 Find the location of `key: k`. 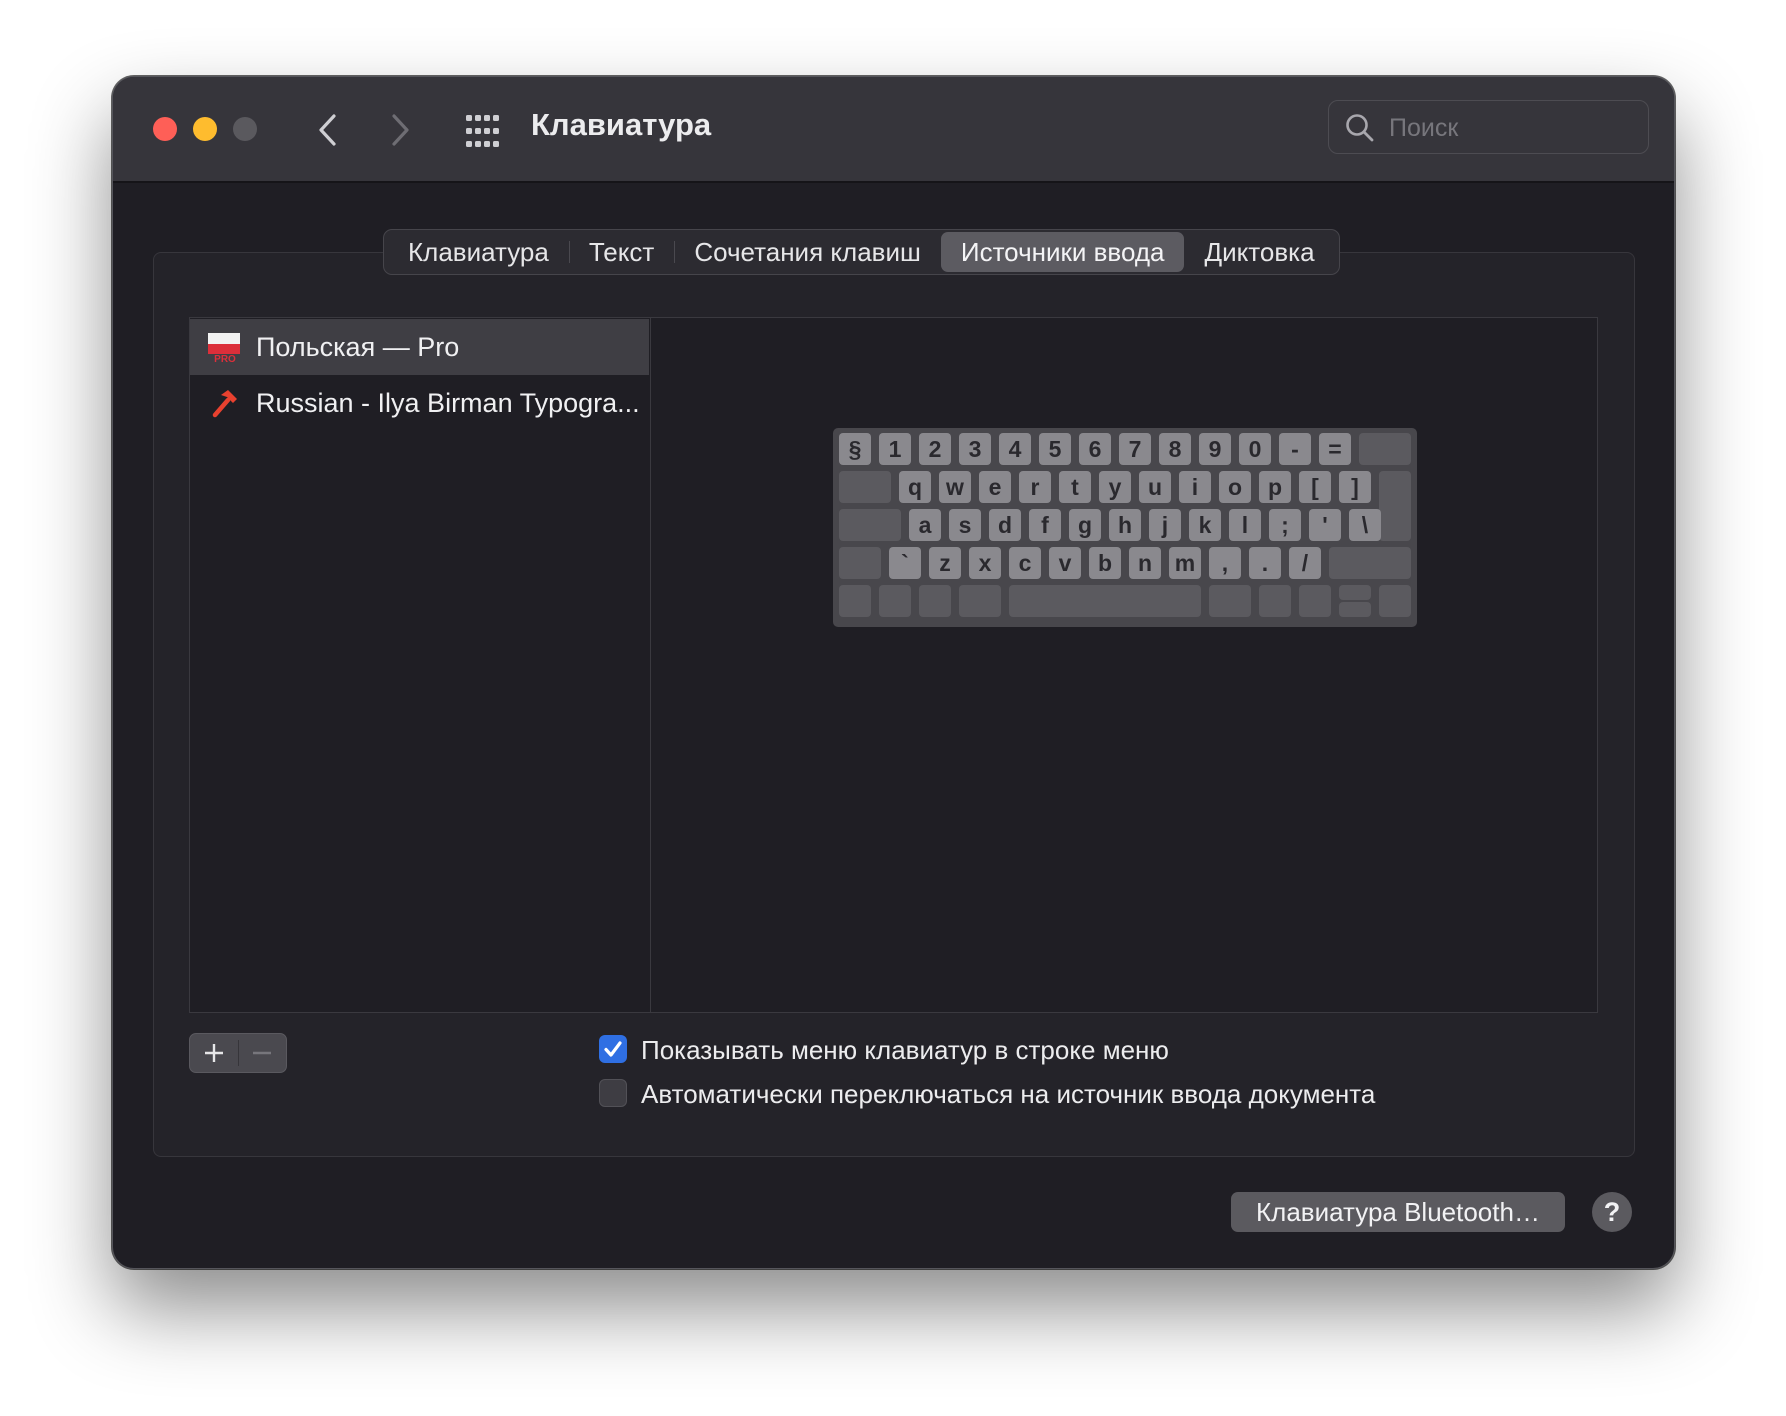

key: k is located at coordinates (1205, 525).